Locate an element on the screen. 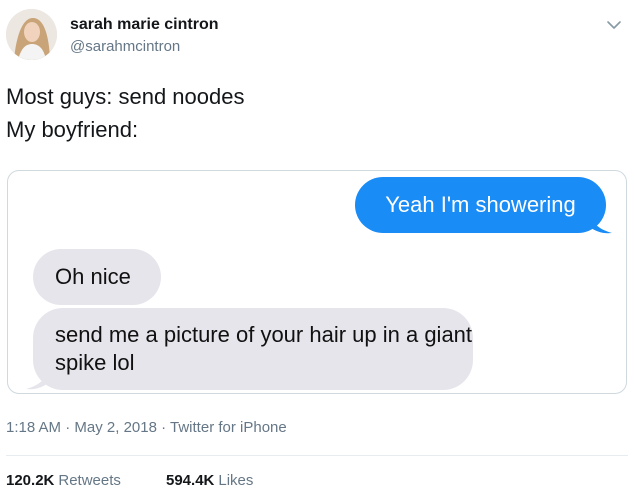  tweet-text-line: Most guys: send noodes is located at coordinates (125, 96).